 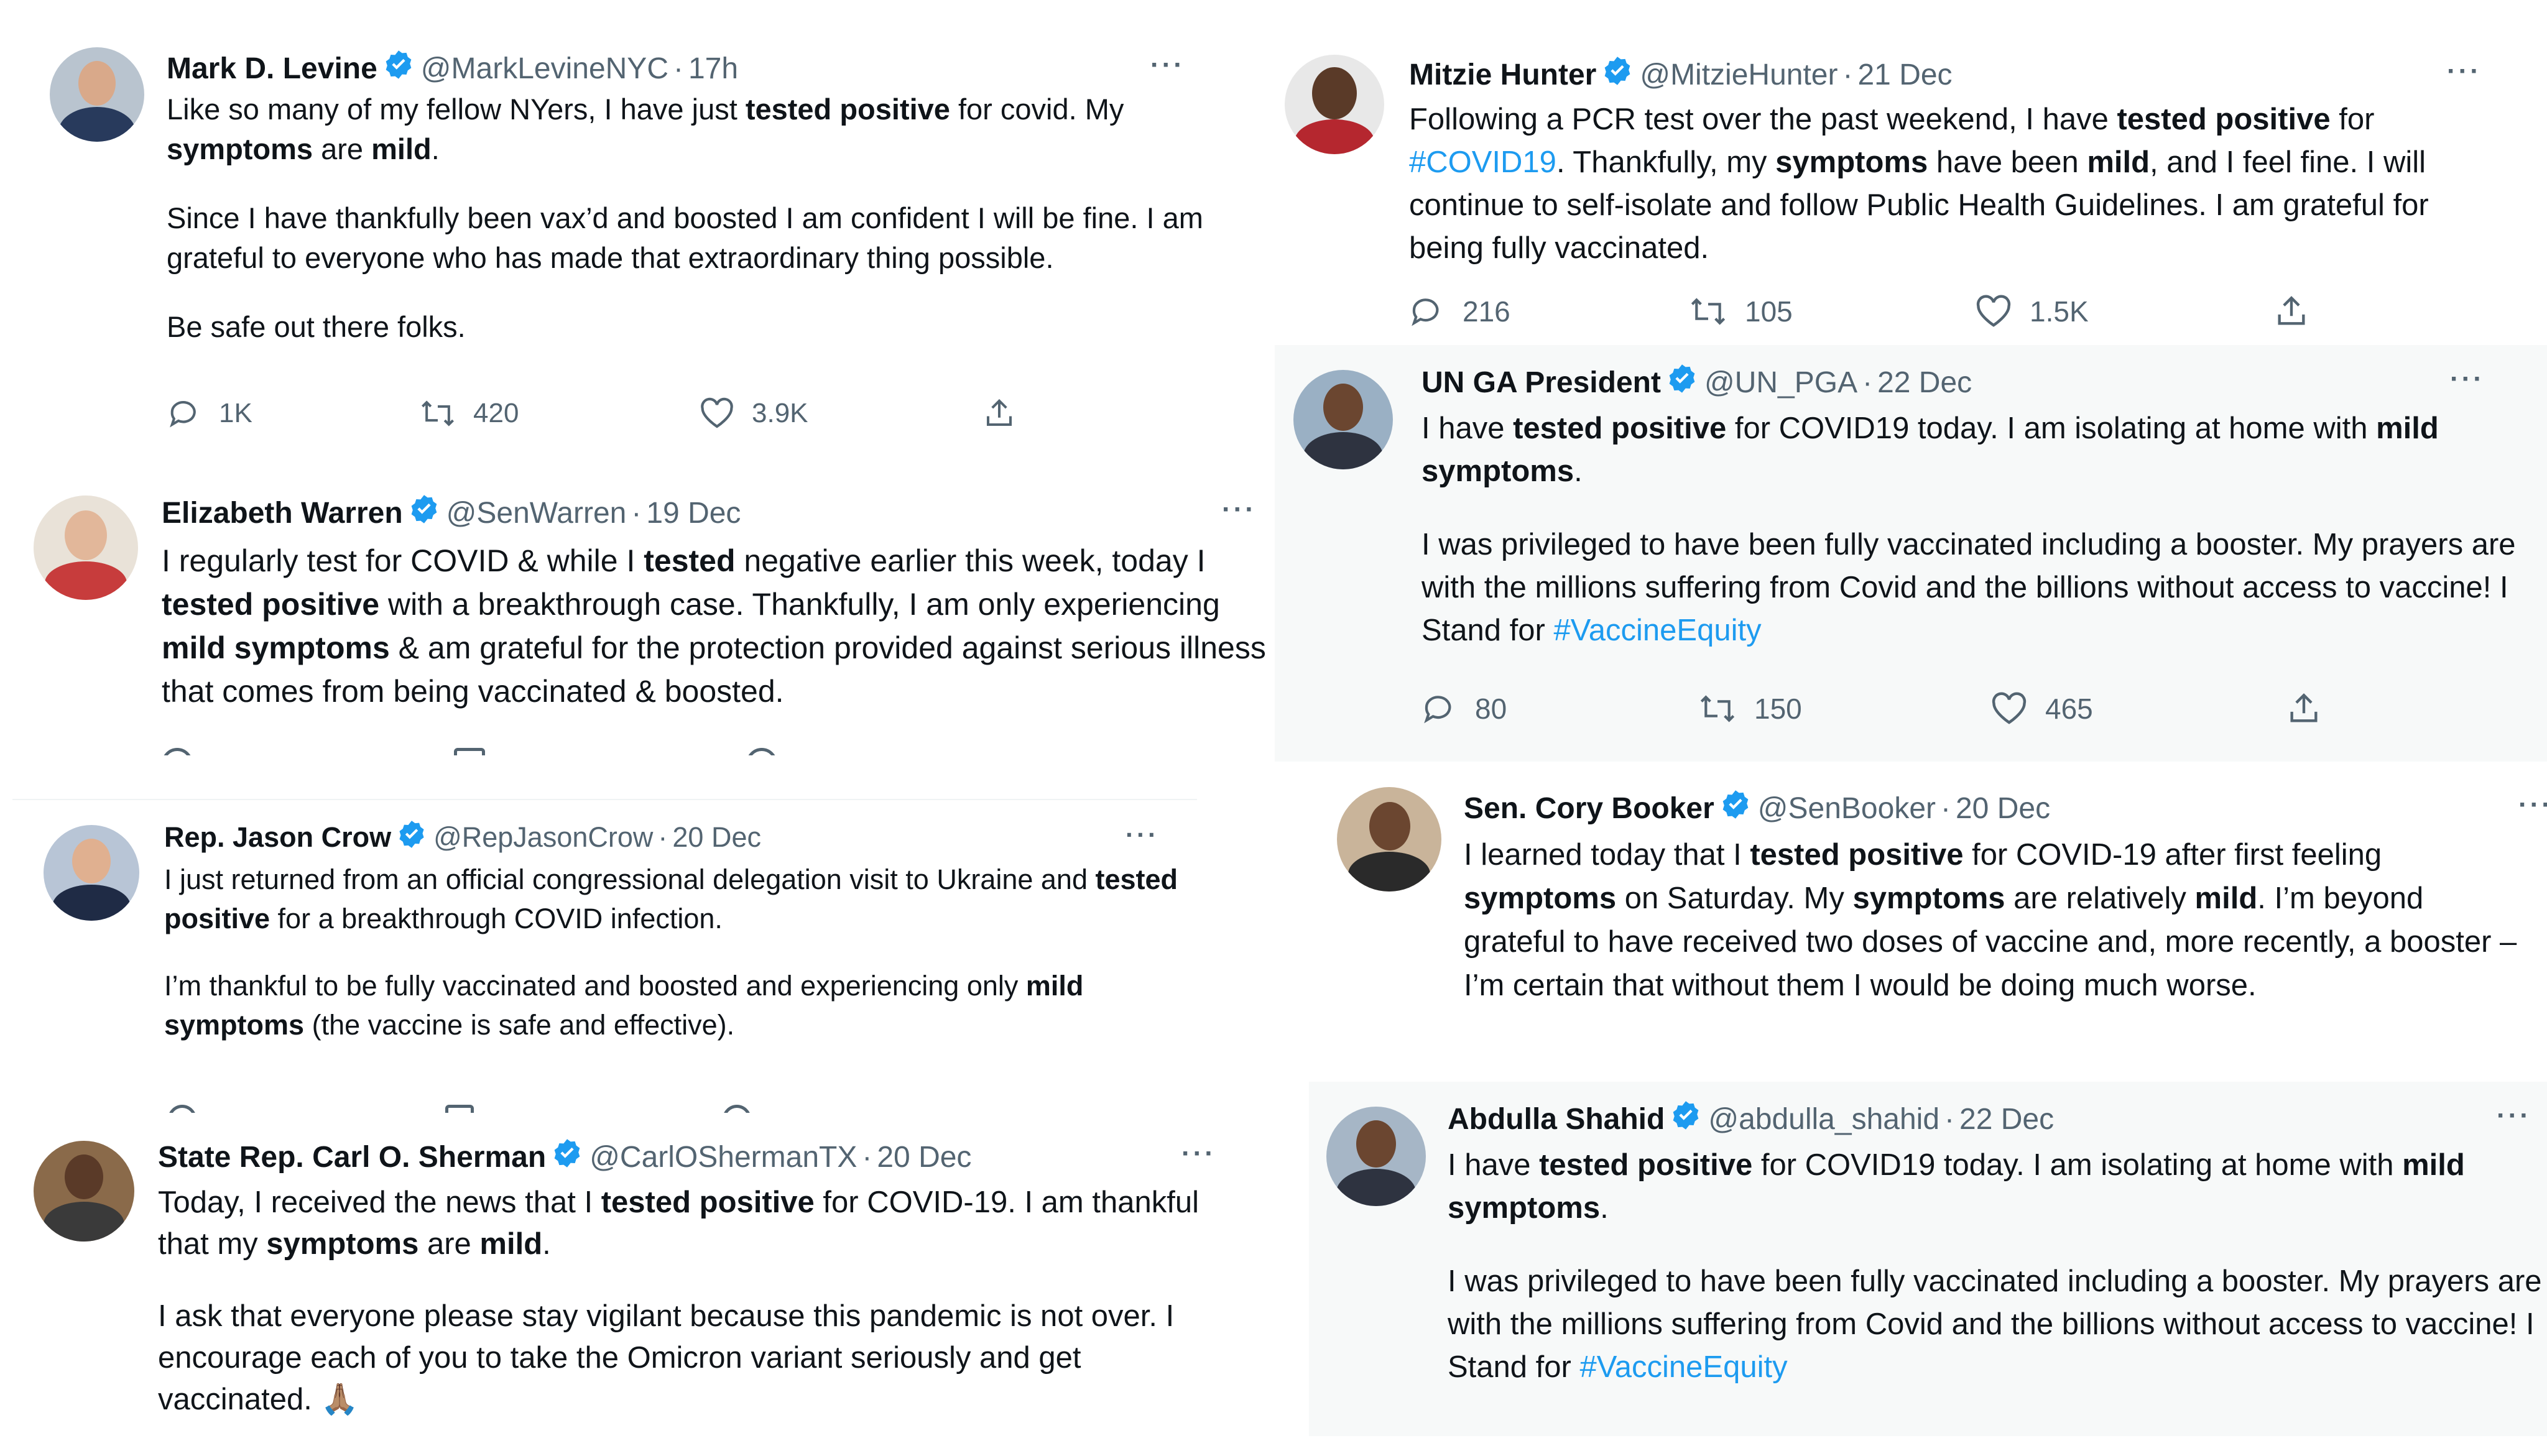 I want to click on tweet-header: Mark D. Levine @MarkLevineNYC · 17h, so click(x=452, y=68).